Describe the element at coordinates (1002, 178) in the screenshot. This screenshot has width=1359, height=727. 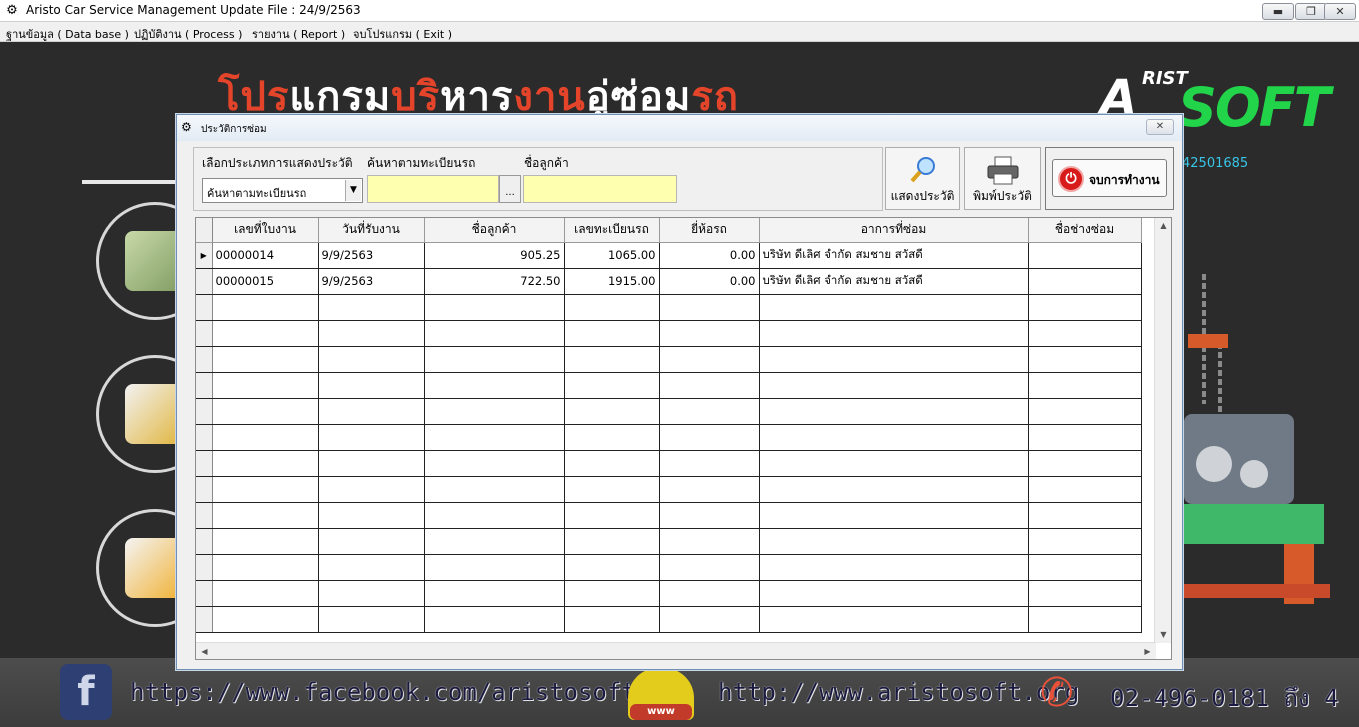
I see `print-history-button: พิมพ์ประวัติ` at that location.